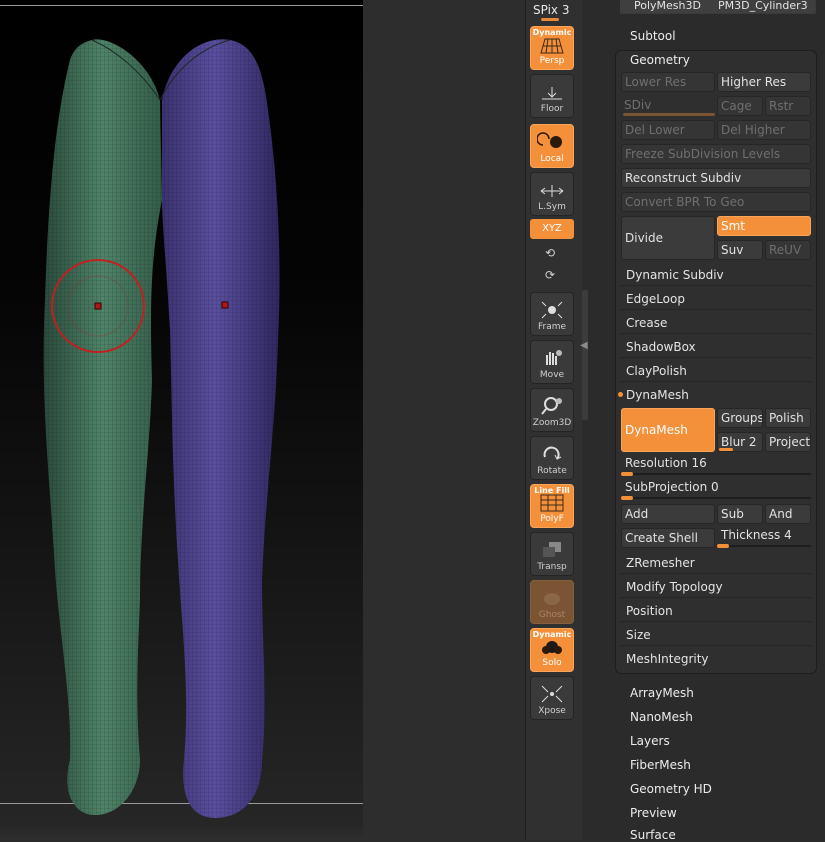 The image size is (825, 842). I want to click on divide-button: Divide, so click(668, 238).